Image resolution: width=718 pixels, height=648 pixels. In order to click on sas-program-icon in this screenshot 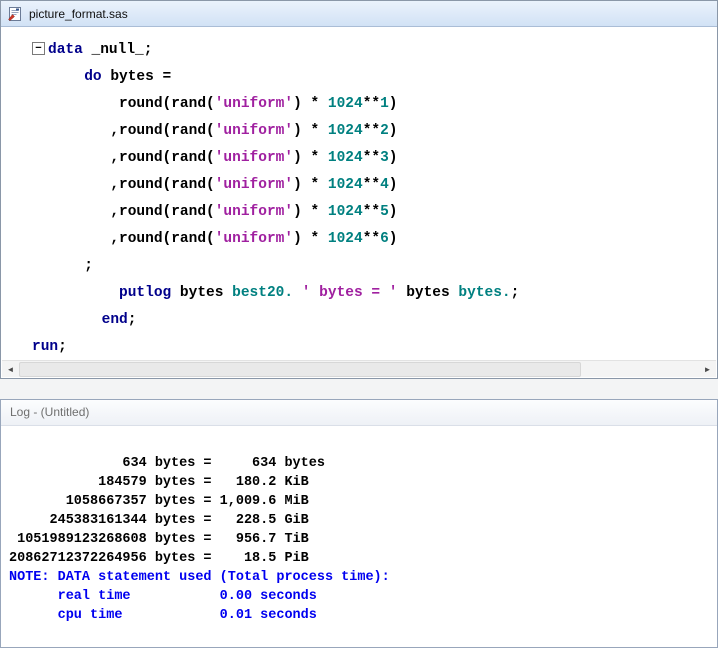, I will do `click(15, 14)`.